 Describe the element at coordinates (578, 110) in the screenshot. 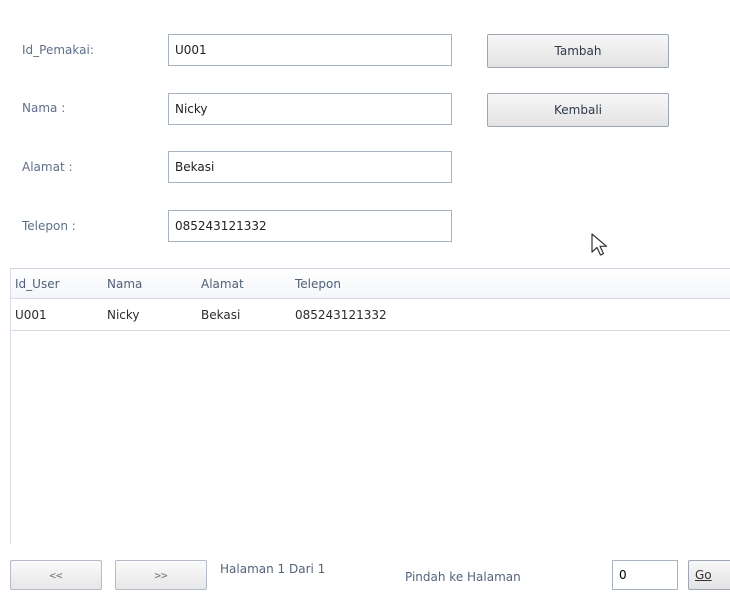

I see `kembali-button: Kembali` at that location.